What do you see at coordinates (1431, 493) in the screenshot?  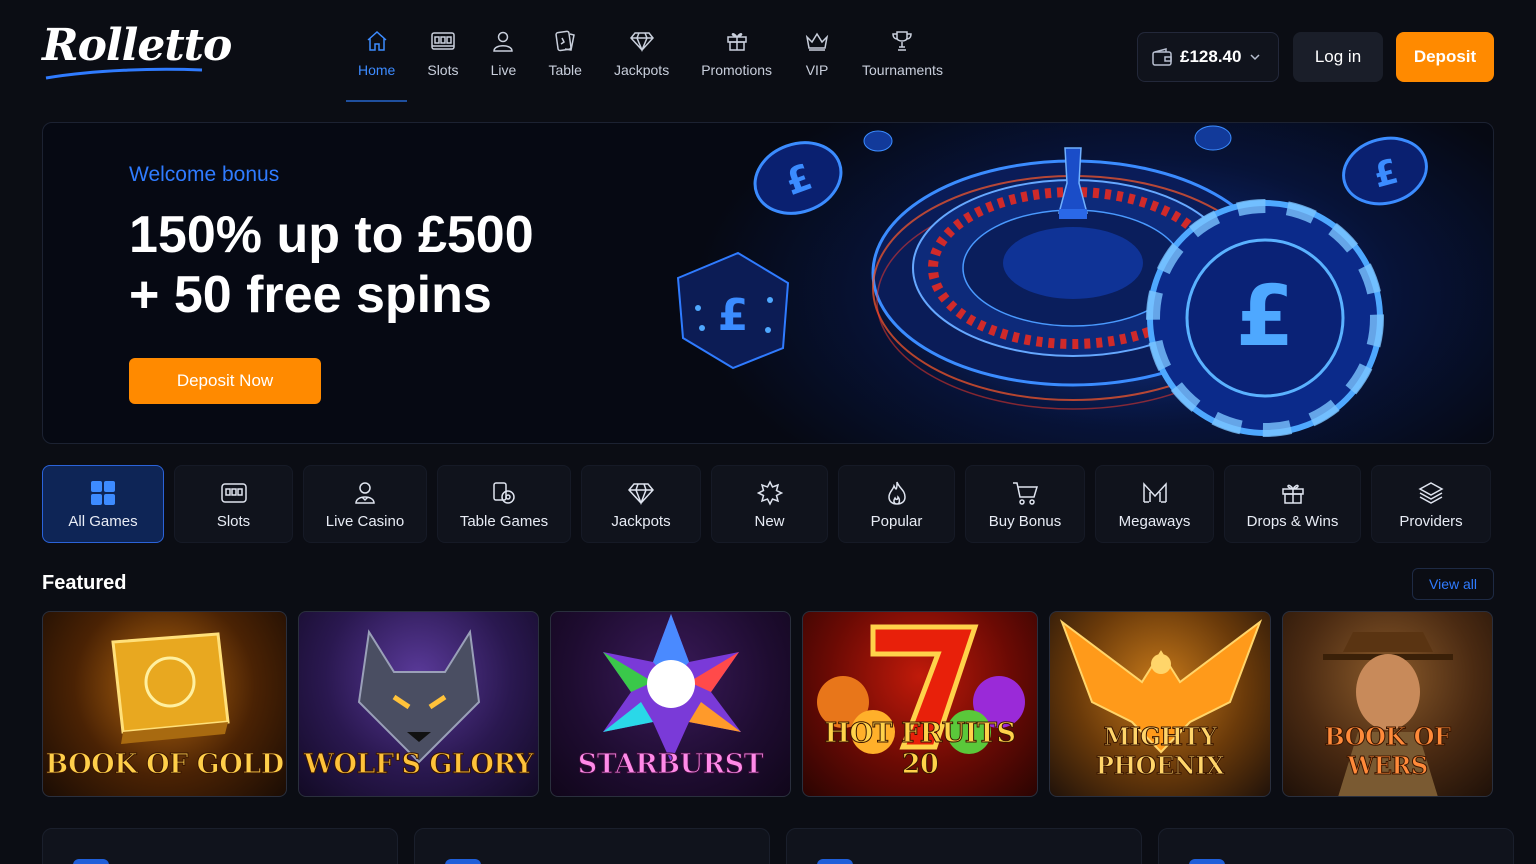 I see `layers-icon` at bounding box center [1431, 493].